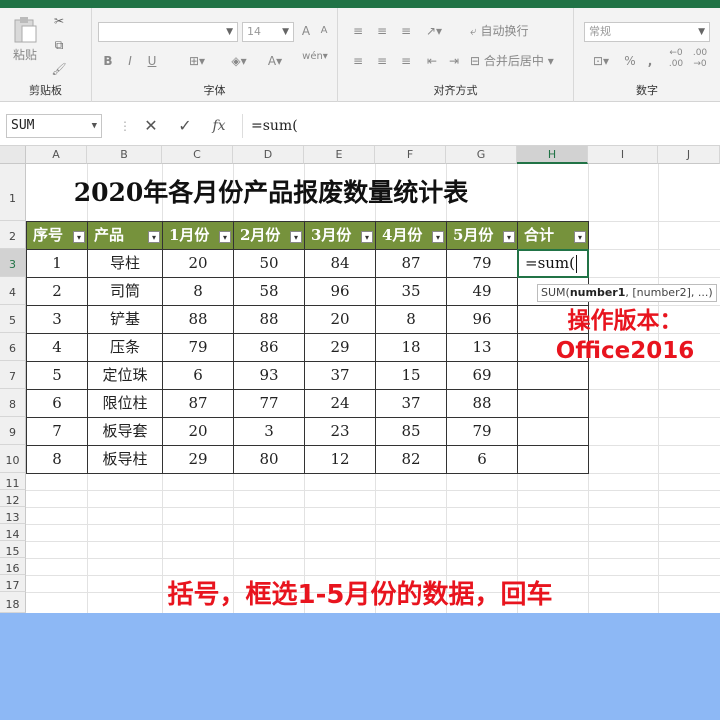  Describe the element at coordinates (411, 263) in the screenshot. I see `table-cell: 87` at that location.